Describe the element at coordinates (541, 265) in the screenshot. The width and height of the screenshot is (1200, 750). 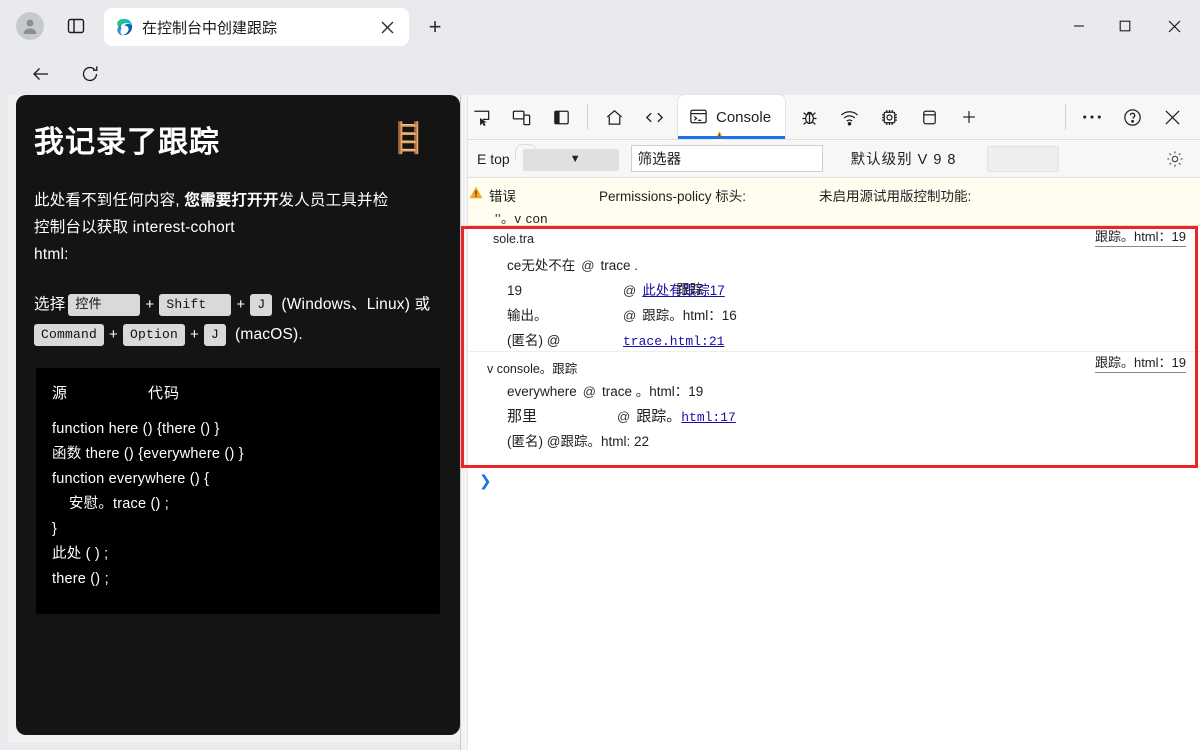
I see `frame-function-name: ce无处不在` at that location.